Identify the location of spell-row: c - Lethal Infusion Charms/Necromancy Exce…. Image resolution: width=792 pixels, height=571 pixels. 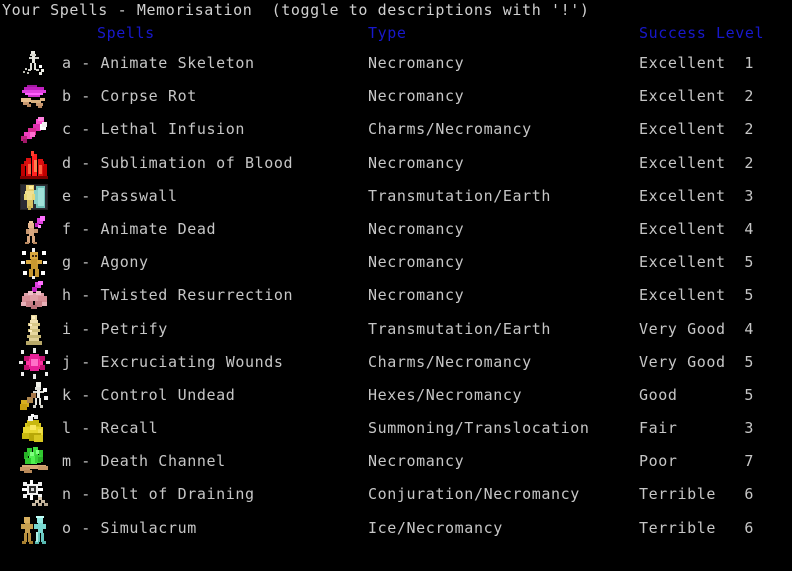
(396, 129).